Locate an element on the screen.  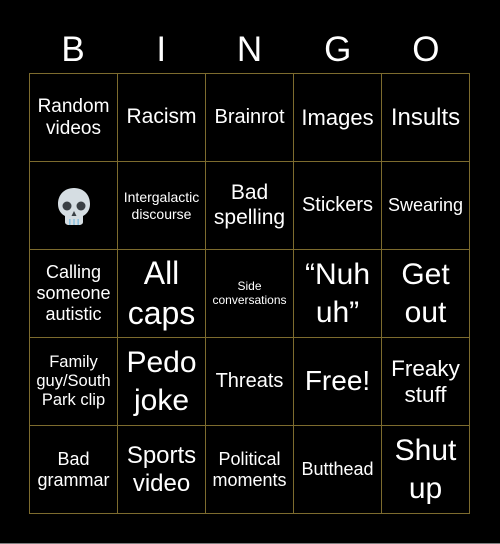
bingo-cell-r4c3: Threats is located at coordinates (250, 382).